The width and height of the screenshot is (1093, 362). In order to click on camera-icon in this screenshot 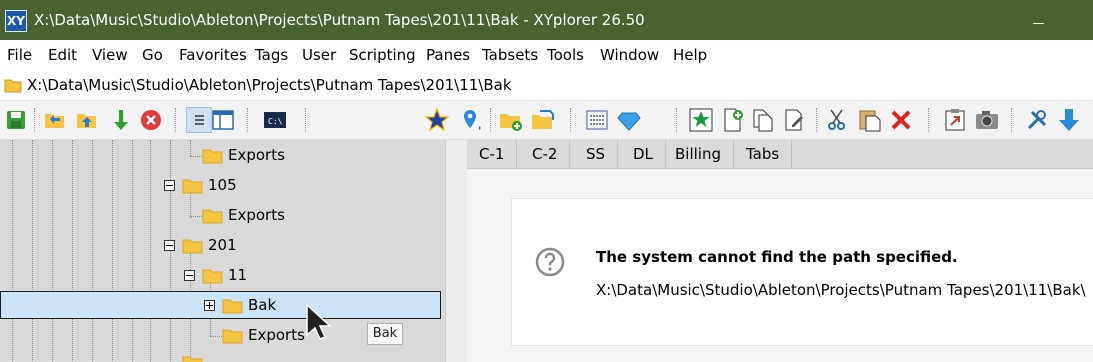, I will do `click(987, 120)`.